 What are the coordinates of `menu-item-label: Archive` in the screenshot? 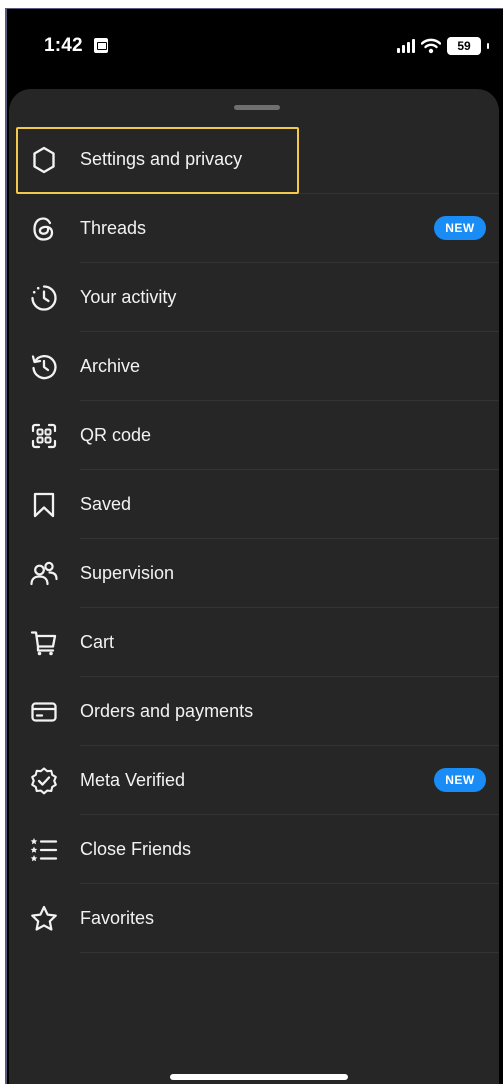 It's located at (110, 366).